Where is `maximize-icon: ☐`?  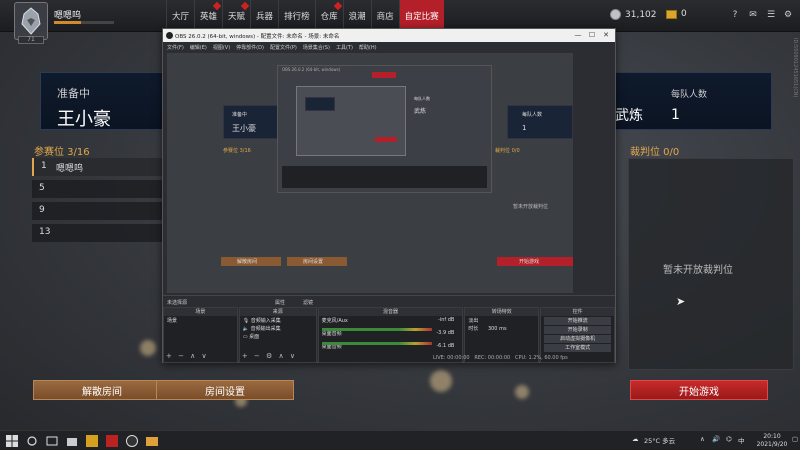
maximize-icon: ☐ is located at coordinates (592, 35).